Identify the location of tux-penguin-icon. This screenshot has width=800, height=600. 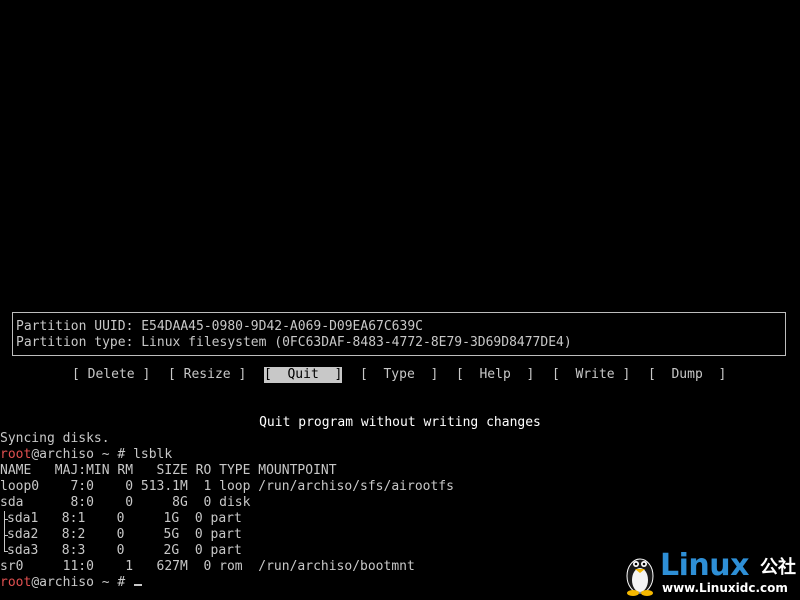
(640, 577).